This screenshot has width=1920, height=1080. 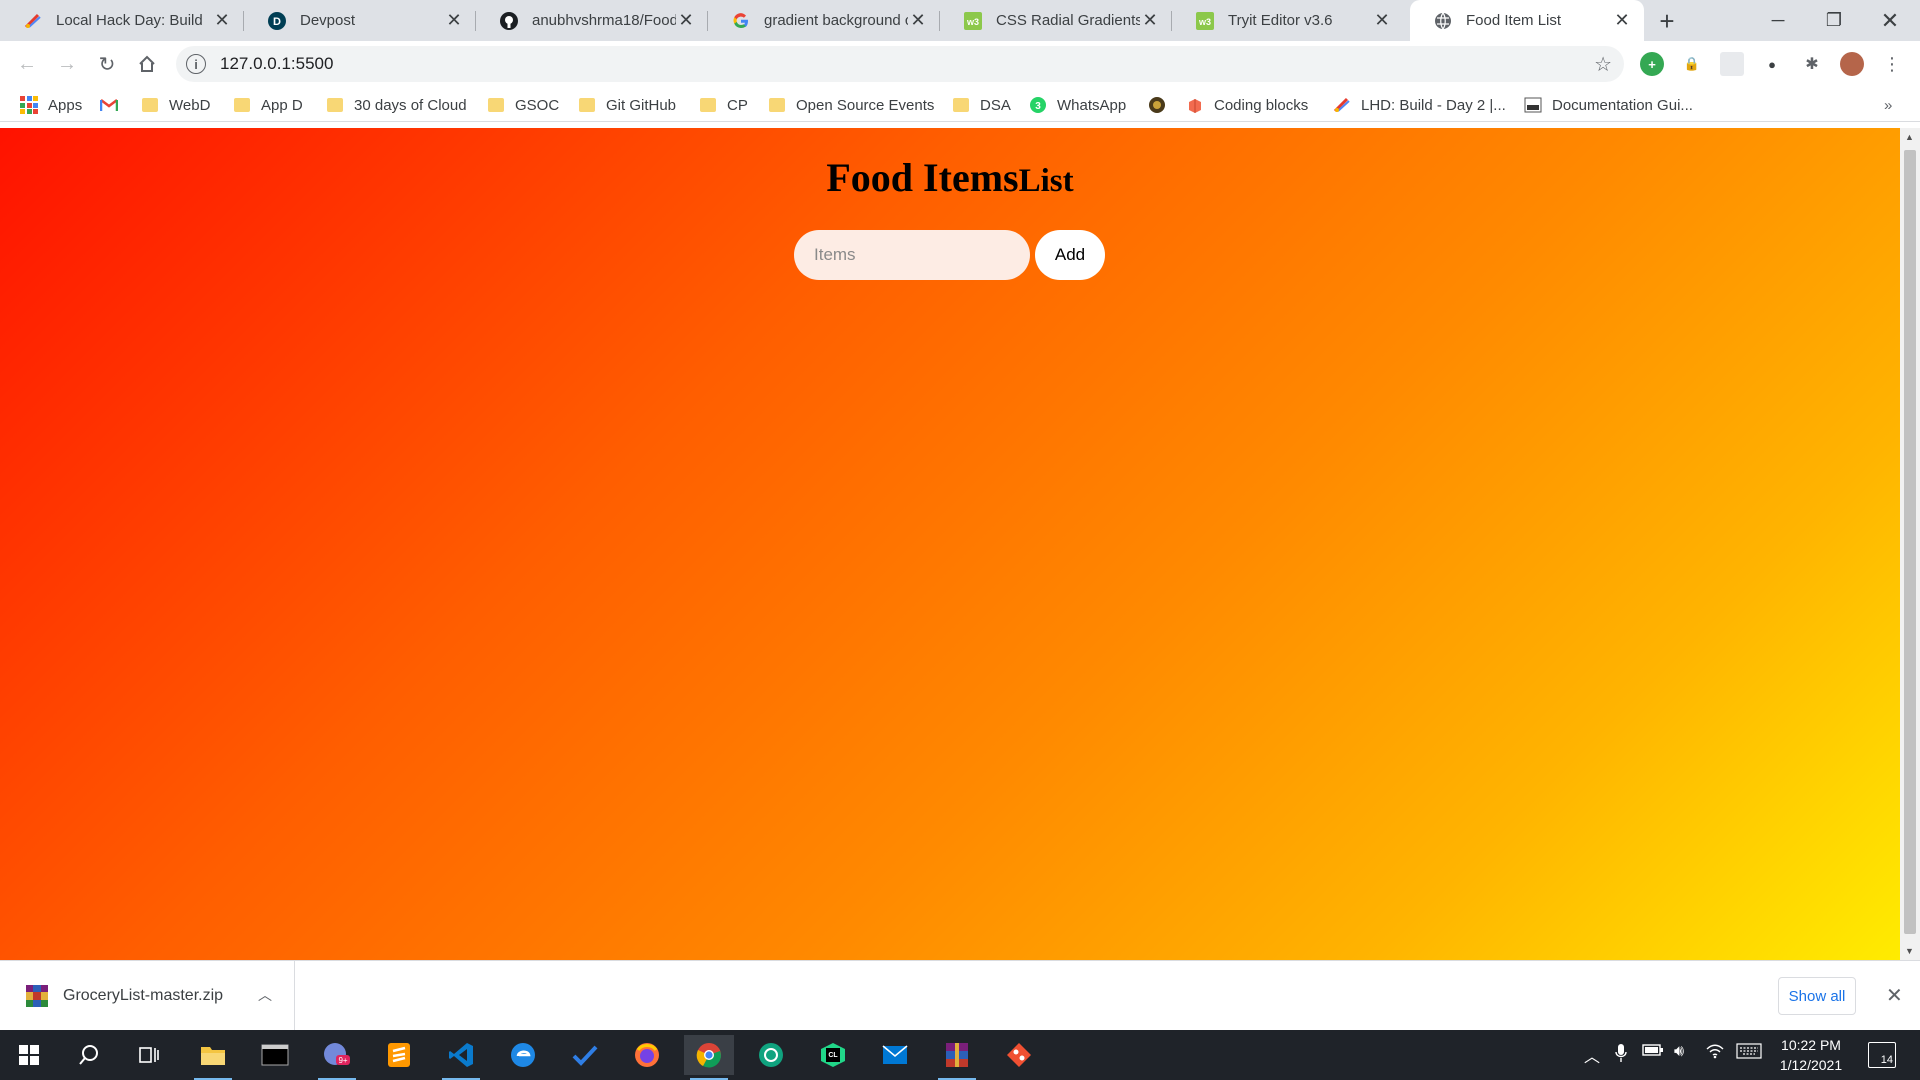 What do you see at coordinates (67, 64) in the screenshot?
I see `forward-button: →` at bounding box center [67, 64].